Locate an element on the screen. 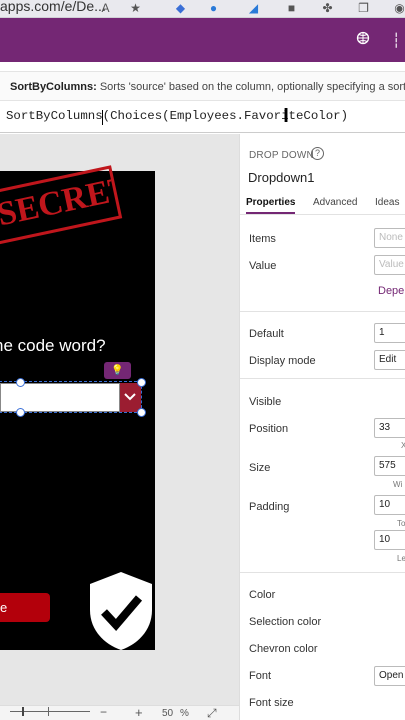 This screenshot has width=405, height=720. size-label: Size is located at coordinates (260, 468).